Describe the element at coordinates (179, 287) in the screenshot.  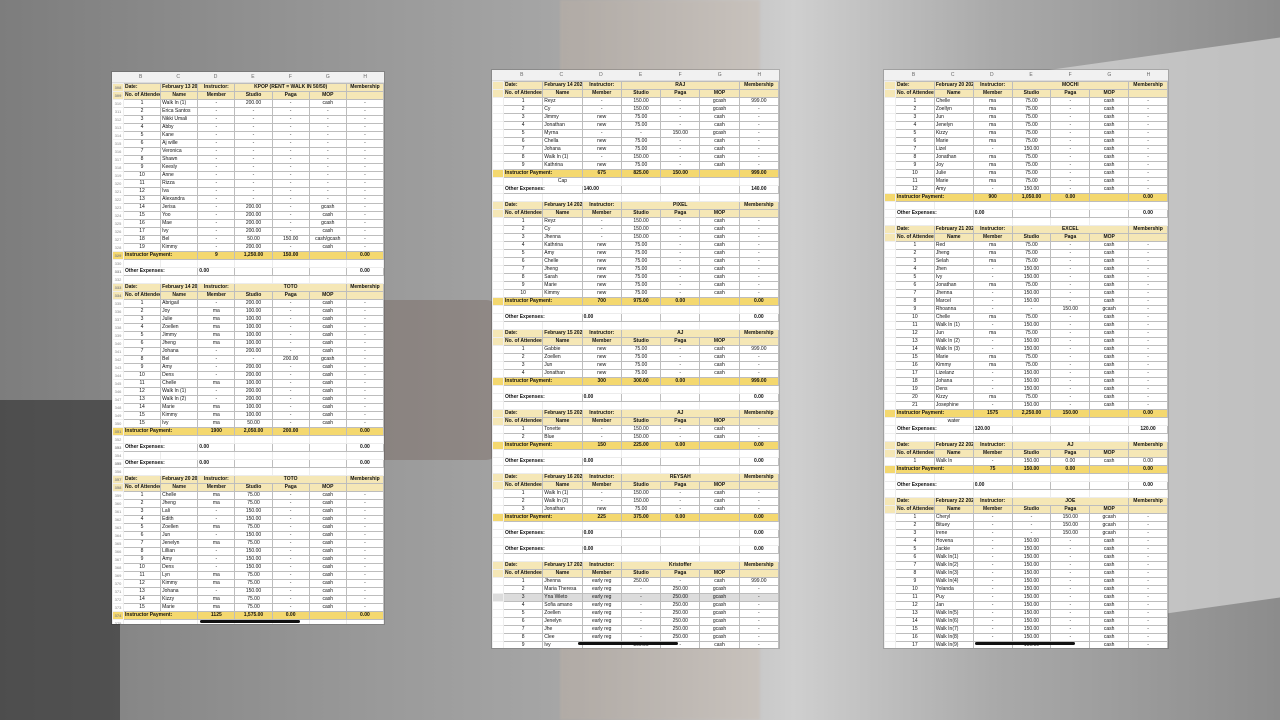
I see `date-value: February 14 2024` at that location.